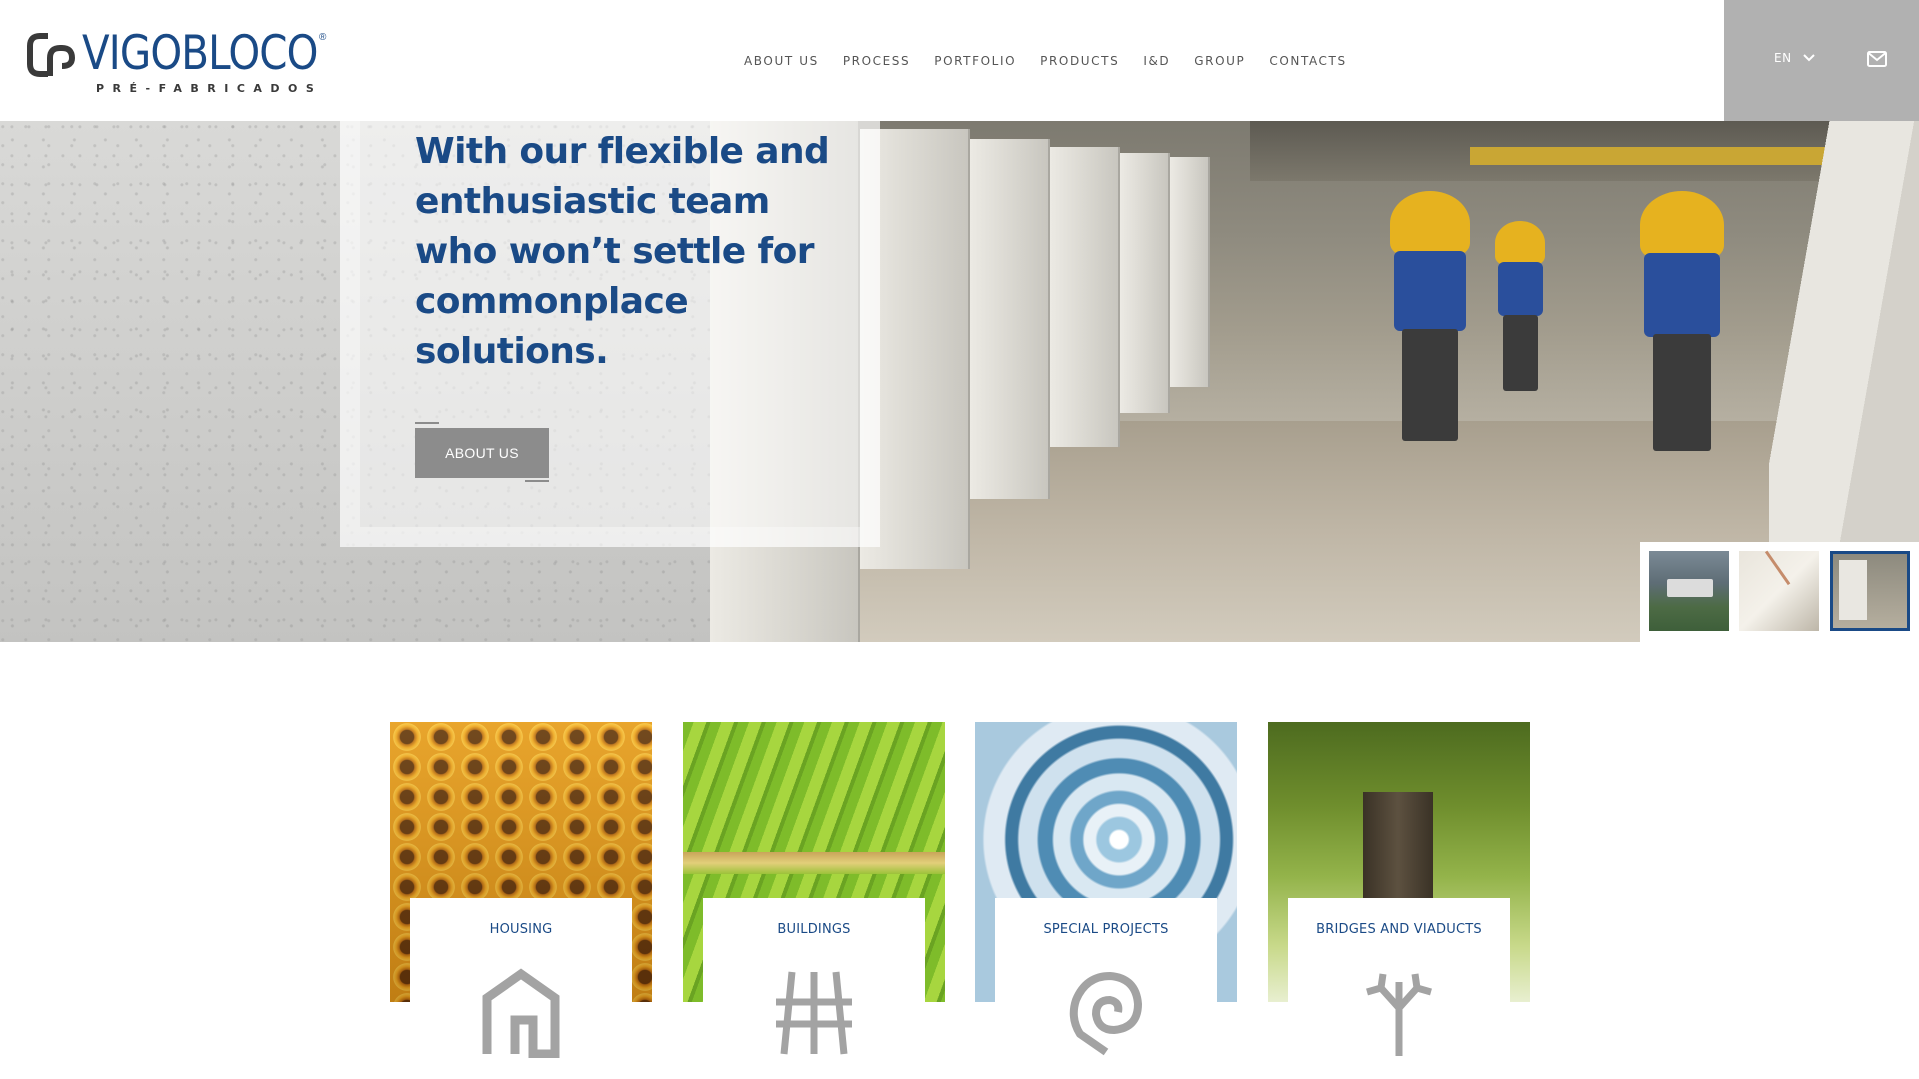 This screenshot has width=1919, height=1079. Describe the element at coordinates (521, 929) in the screenshot. I see `category-label: HOUSING` at that location.